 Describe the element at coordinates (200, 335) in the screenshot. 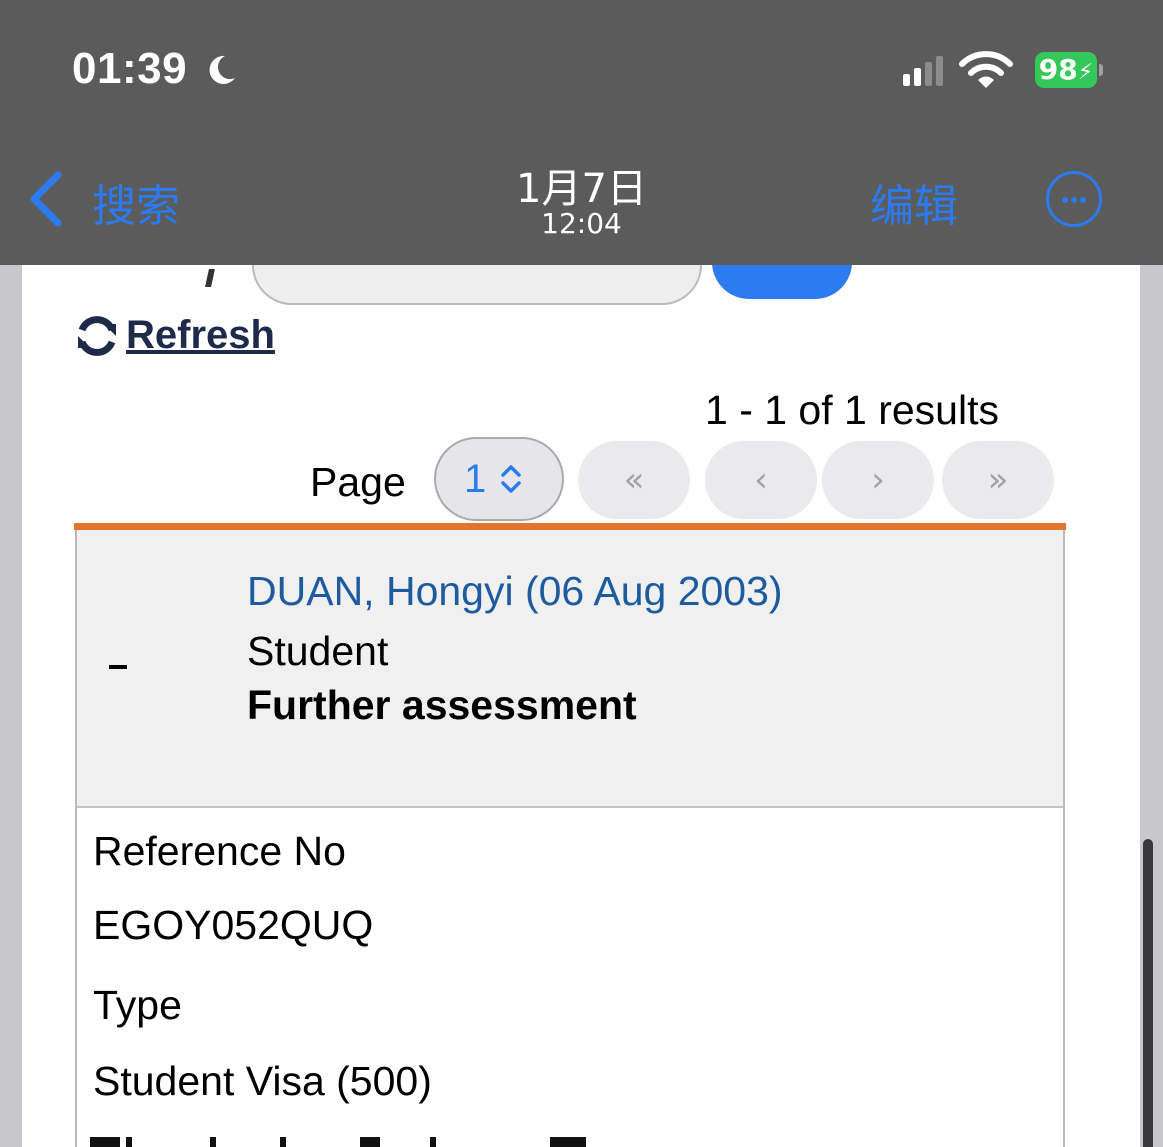

I see `refresh-label: Refresh` at that location.